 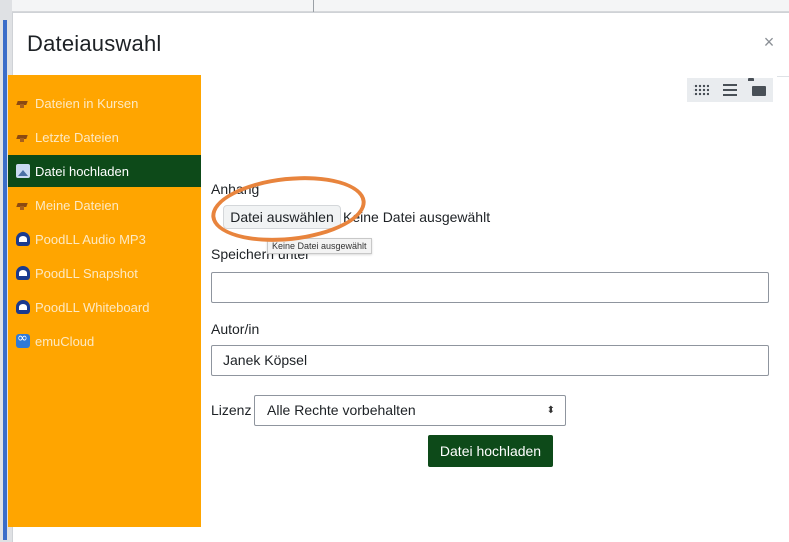 I want to click on sidebar-item-dateien-in-kursen: Dateien in Kursen, so click(x=104, y=103).